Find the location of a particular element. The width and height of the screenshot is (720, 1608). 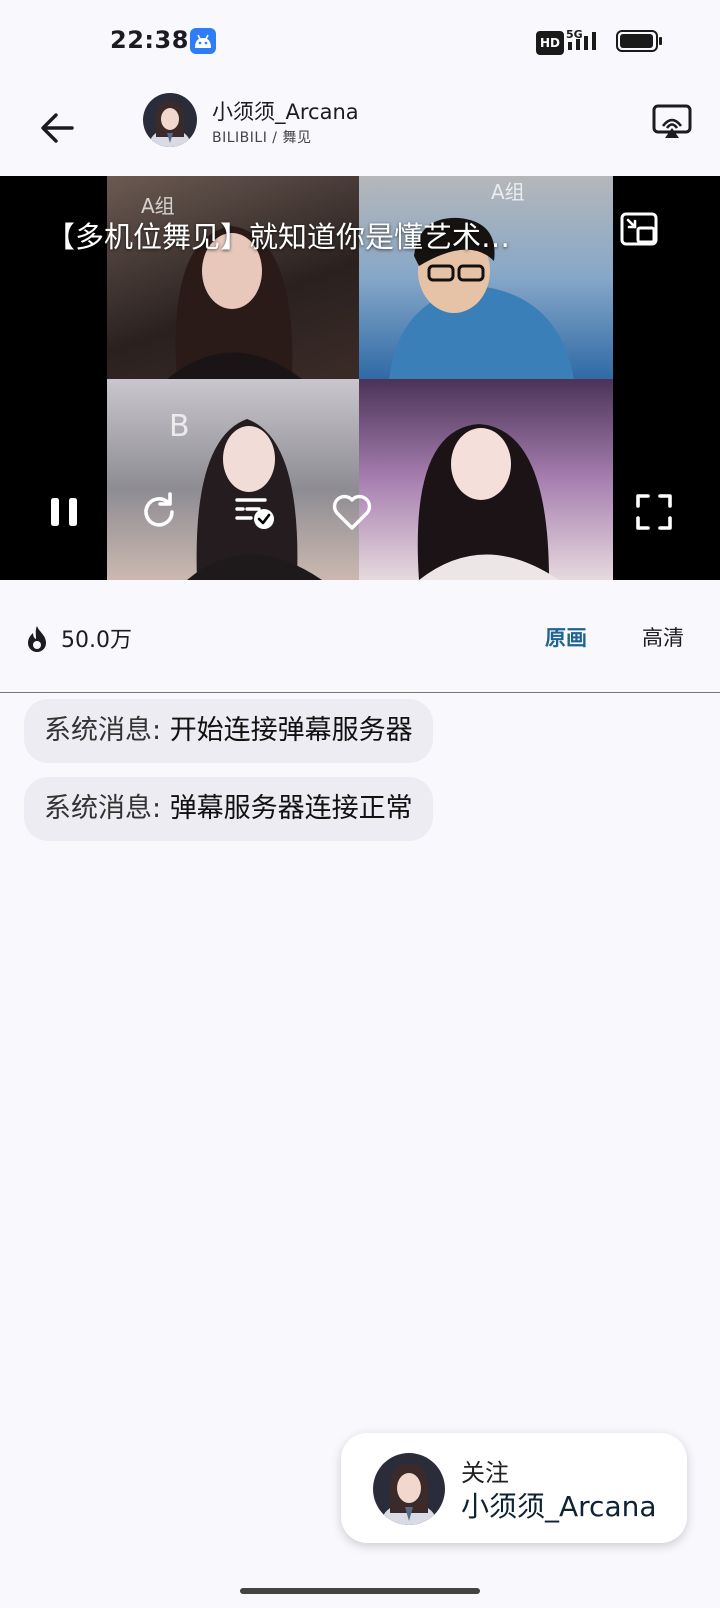

follow-card-avatar is located at coordinates (409, 1489).